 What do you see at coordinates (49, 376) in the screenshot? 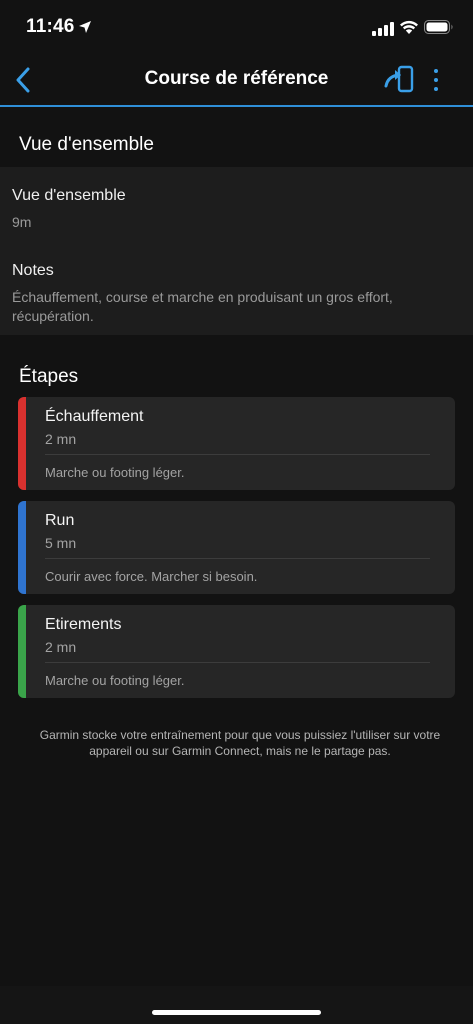
I see `steps-section-heading: Étapes` at bounding box center [49, 376].